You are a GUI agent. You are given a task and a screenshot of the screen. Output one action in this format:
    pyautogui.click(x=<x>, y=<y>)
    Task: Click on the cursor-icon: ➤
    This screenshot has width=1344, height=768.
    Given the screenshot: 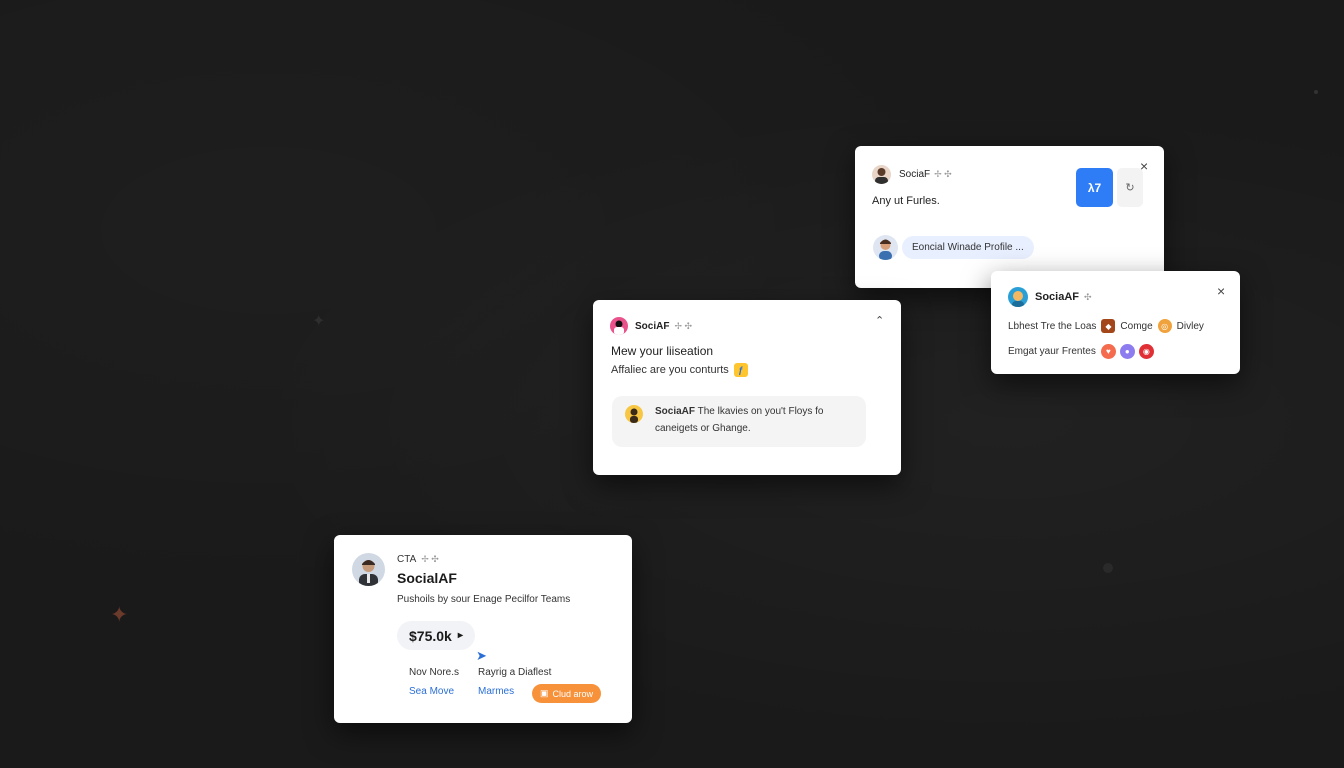 What is the action you would take?
    pyautogui.click(x=481, y=655)
    